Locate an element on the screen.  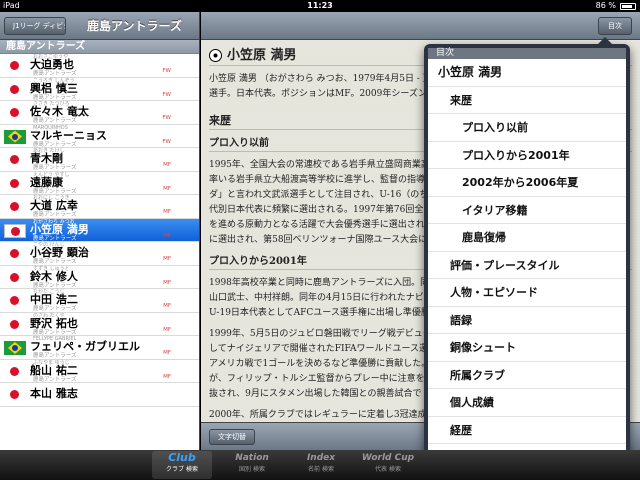
toc-button: 目次 is located at coordinates (615, 26).